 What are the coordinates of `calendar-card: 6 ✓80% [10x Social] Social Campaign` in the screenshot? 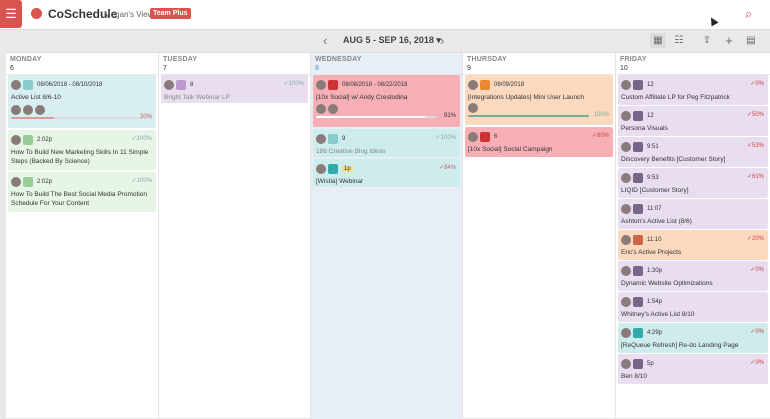 It's located at (539, 142).